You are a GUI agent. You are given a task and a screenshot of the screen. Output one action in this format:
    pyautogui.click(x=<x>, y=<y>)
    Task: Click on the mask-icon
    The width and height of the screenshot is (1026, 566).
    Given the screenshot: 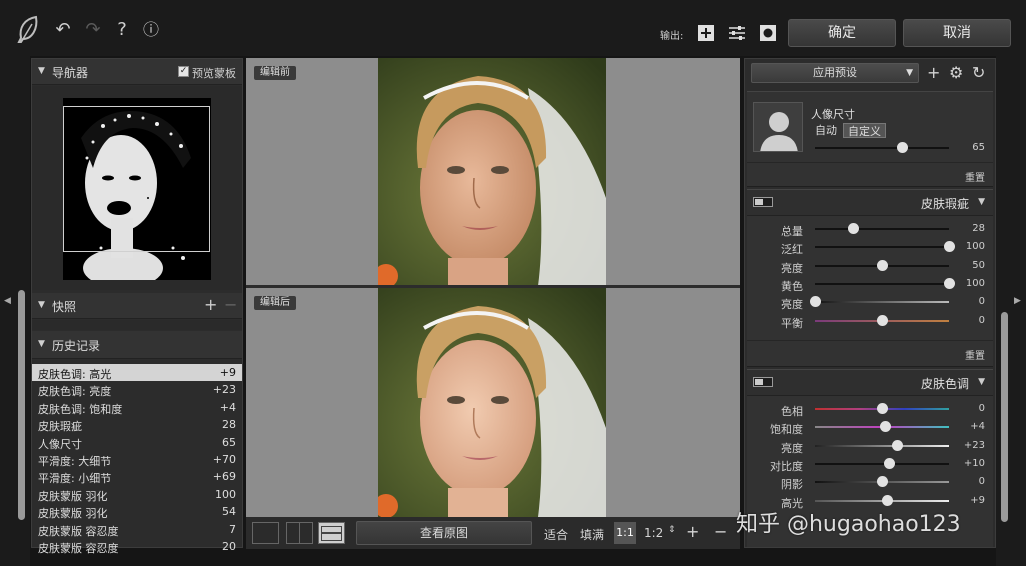 What is the action you would take?
    pyautogui.click(x=768, y=33)
    